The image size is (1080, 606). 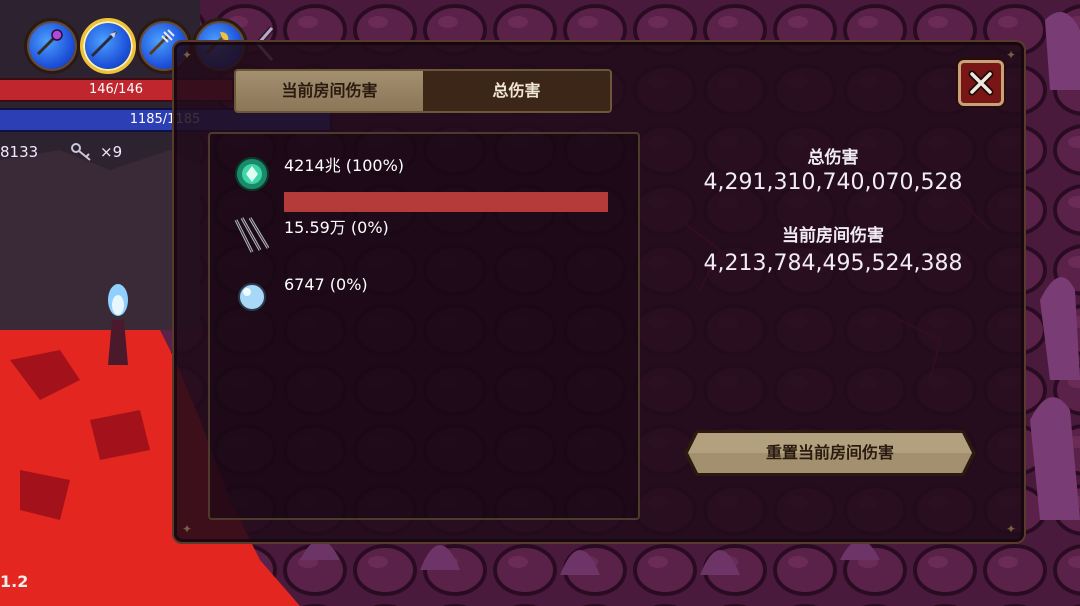 I want to click on damage-text: 15.59万 (0%), so click(x=336, y=227).